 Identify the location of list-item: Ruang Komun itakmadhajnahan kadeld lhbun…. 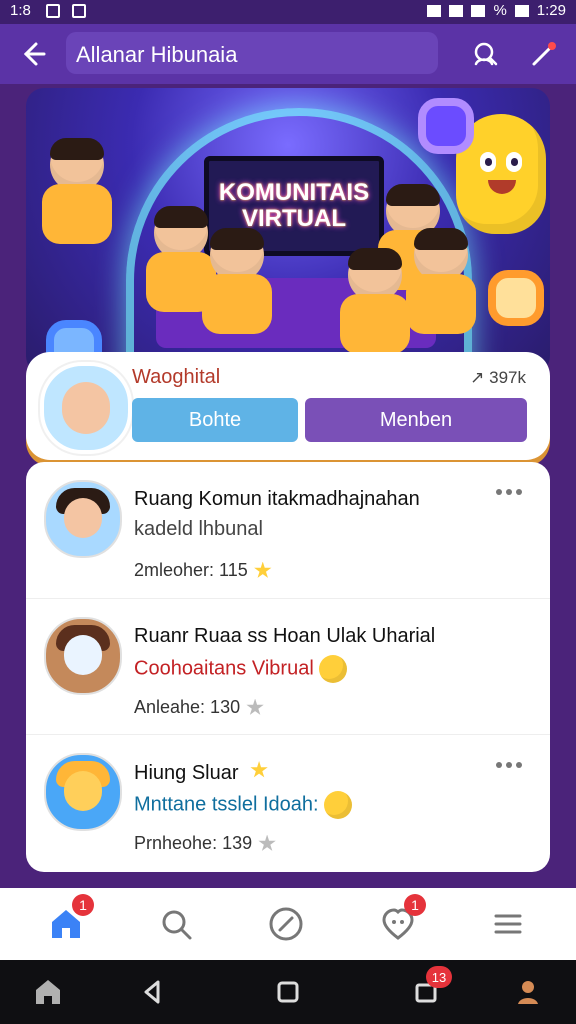
(288, 530).